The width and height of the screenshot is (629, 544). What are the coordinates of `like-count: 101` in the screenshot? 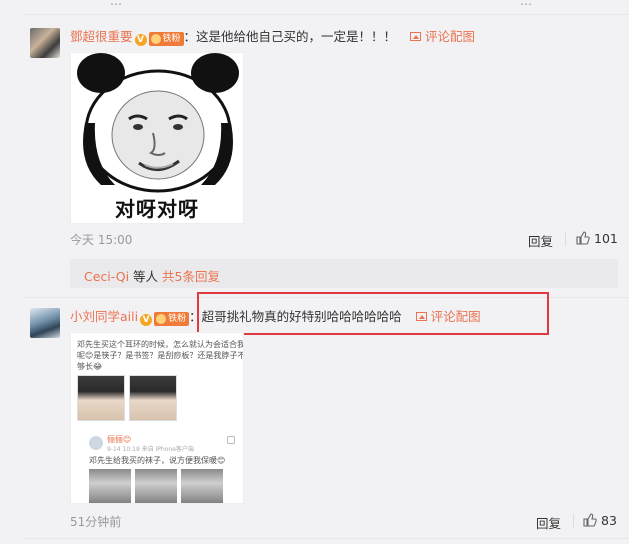 It's located at (606, 238).